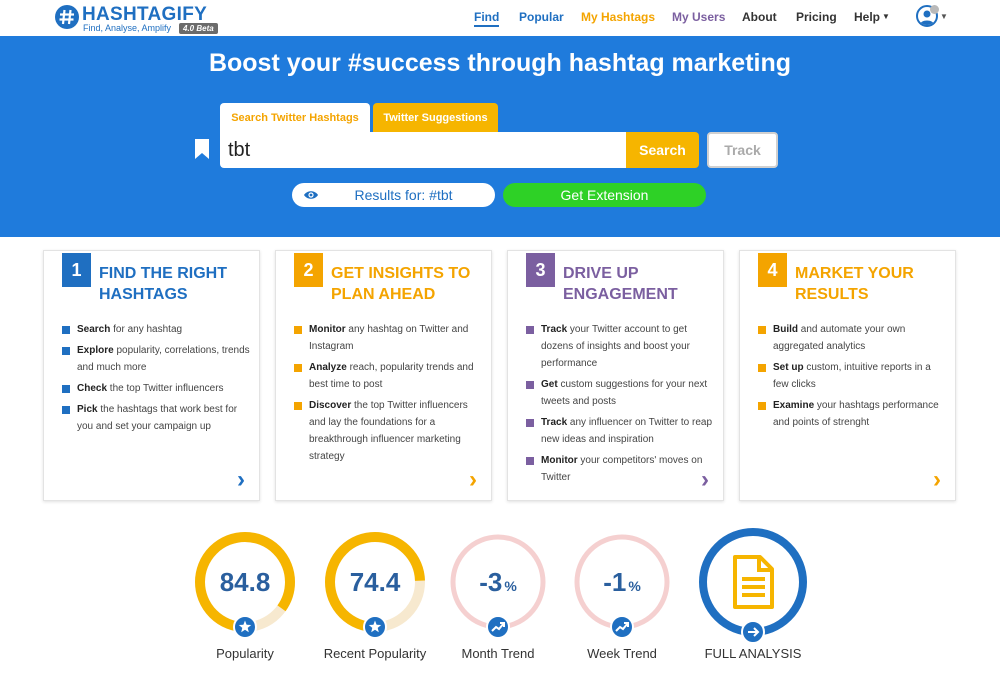 The image size is (1000, 686). I want to click on nav-pricing: Pricing, so click(816, 17).